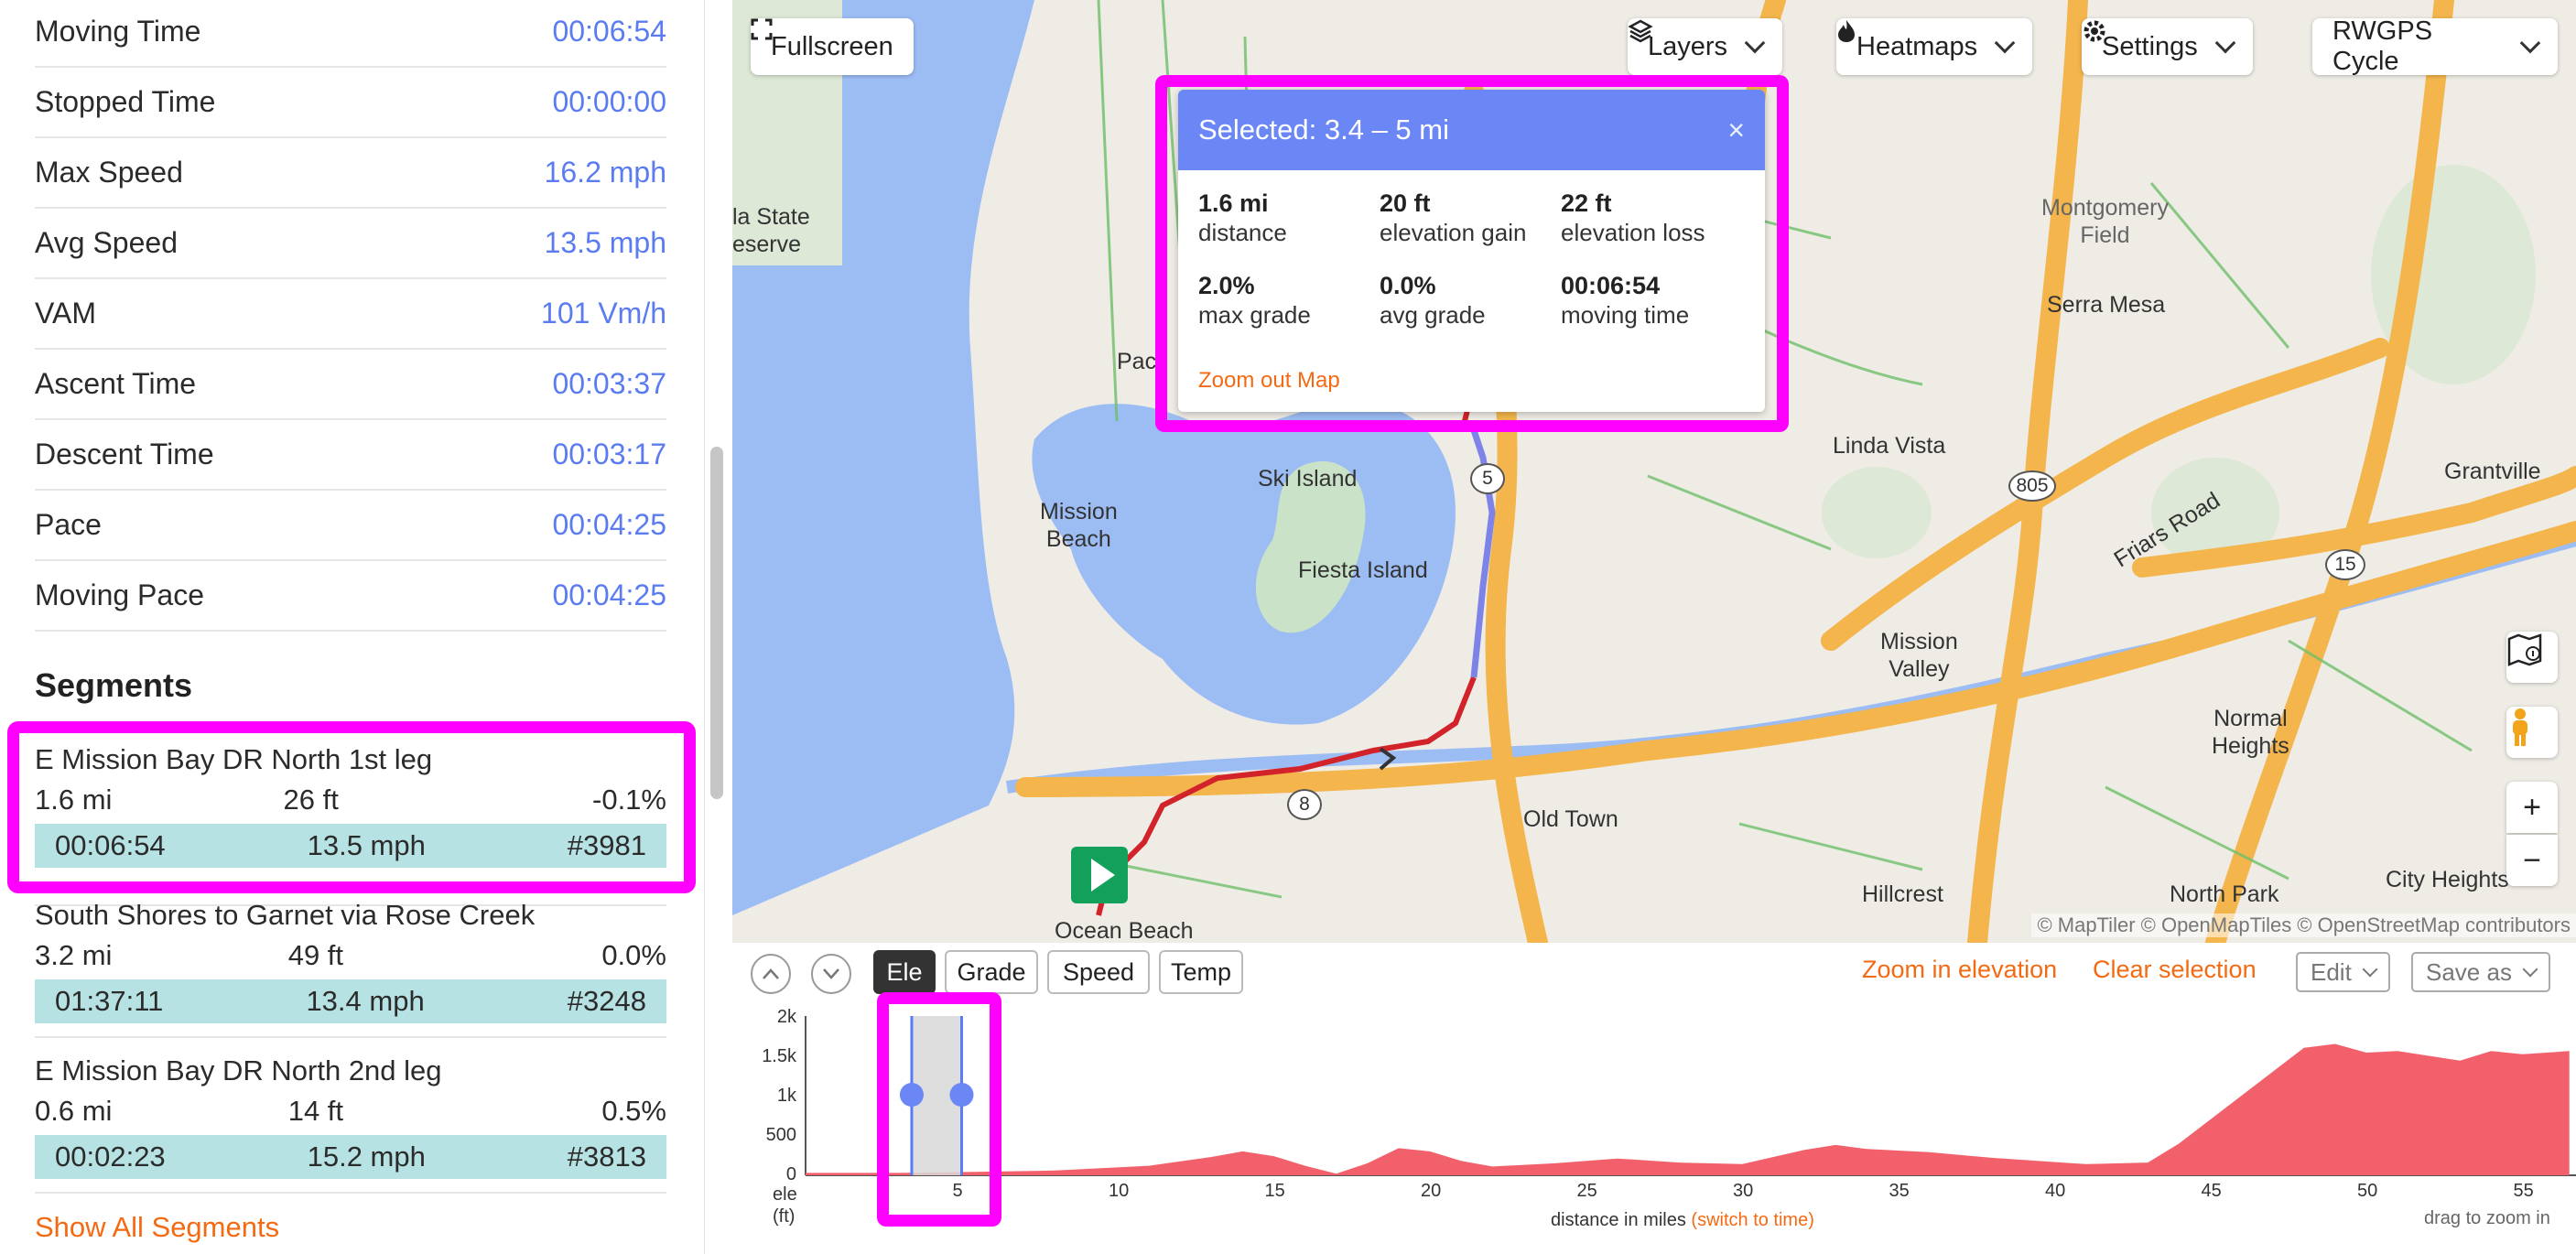 This screenshot has width=2576, height=1254. What do you see at coordinates (2487, 1218) in the screenshot?
I see `drag-hint: drag to zoom in` at bounding box center [2487, 1218].